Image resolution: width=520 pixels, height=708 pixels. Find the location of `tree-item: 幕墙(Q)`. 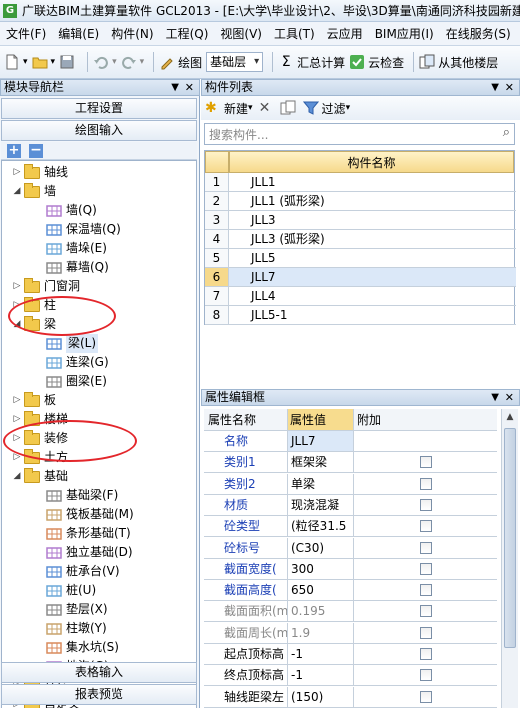

tree-item: 幕墙(Q) is located at coordinates (77, 267).